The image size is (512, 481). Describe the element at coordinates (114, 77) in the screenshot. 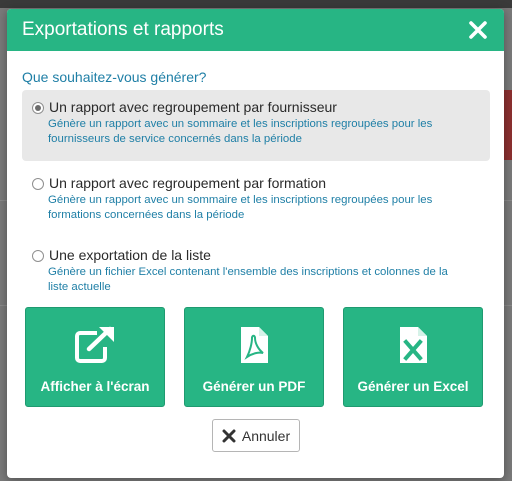

I see `question-label: Que souhaitez-vous générer?` at that location.